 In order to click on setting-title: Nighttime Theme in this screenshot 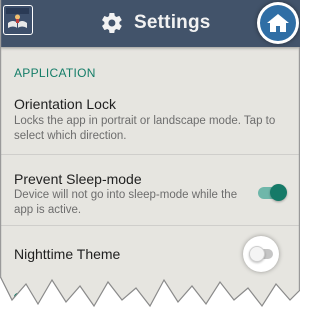, I will do `click(67, 254)`.